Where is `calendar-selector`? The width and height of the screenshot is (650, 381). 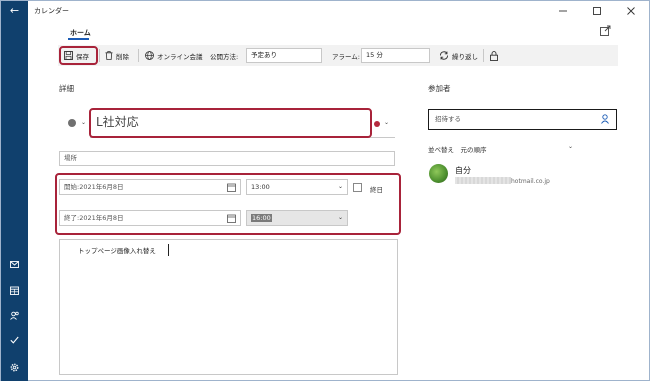
calendar-selector is located at coordinates (72, 123).